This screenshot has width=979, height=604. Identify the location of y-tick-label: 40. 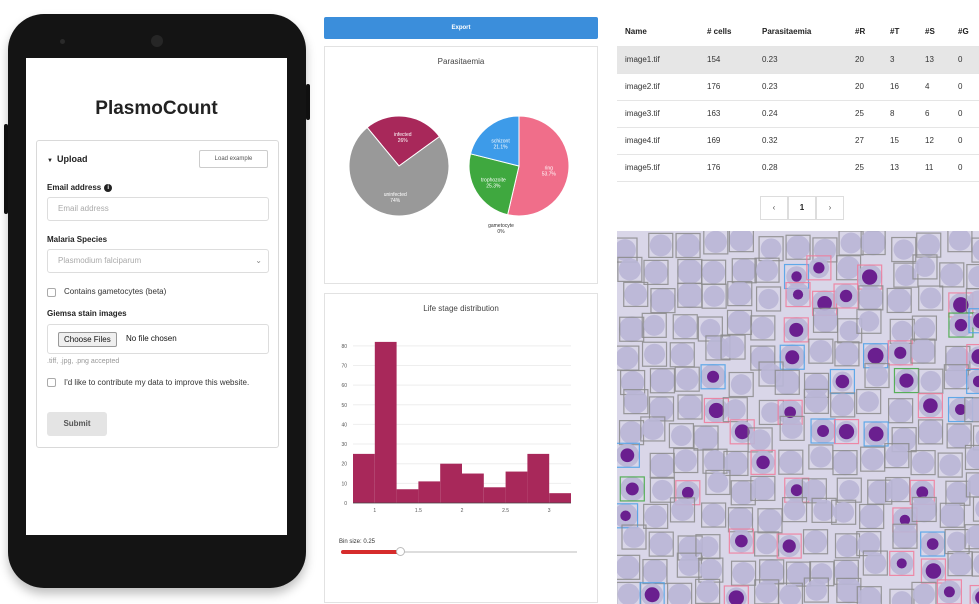
(344, 425).